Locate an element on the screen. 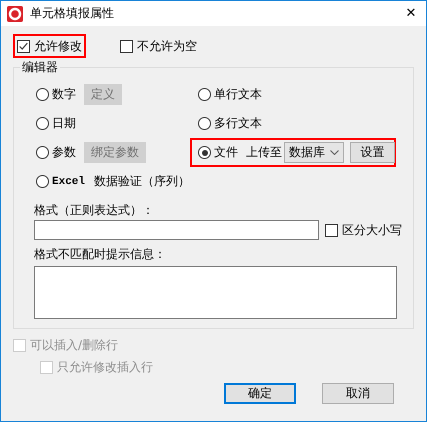 The width and height of the screenshot is (427, 422). field-label: 格式不匹配时提示信息： is located at coordinates (100, 254).